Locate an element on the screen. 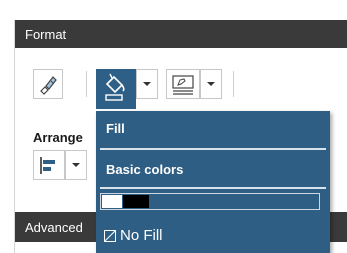 The width and height of the screenshot is (347, 253). fill-color-dropdown-button is located at coordinates (147, 84).